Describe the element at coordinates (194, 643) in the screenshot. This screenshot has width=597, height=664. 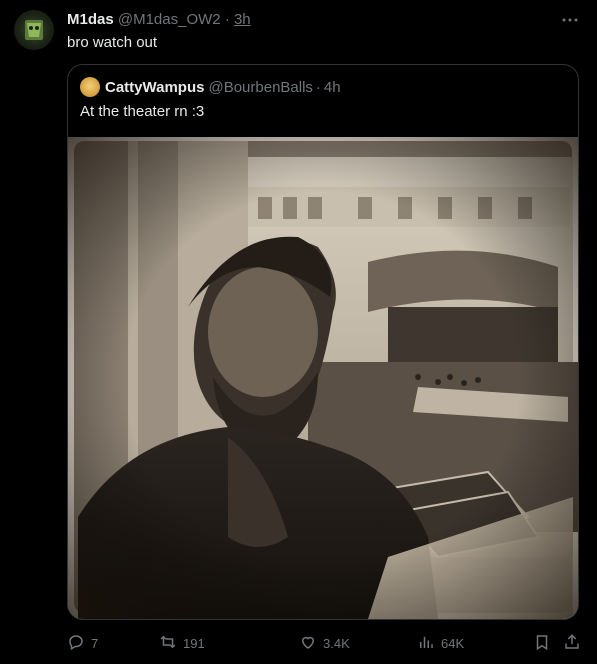
I see `retweet-count: 191` at that location.